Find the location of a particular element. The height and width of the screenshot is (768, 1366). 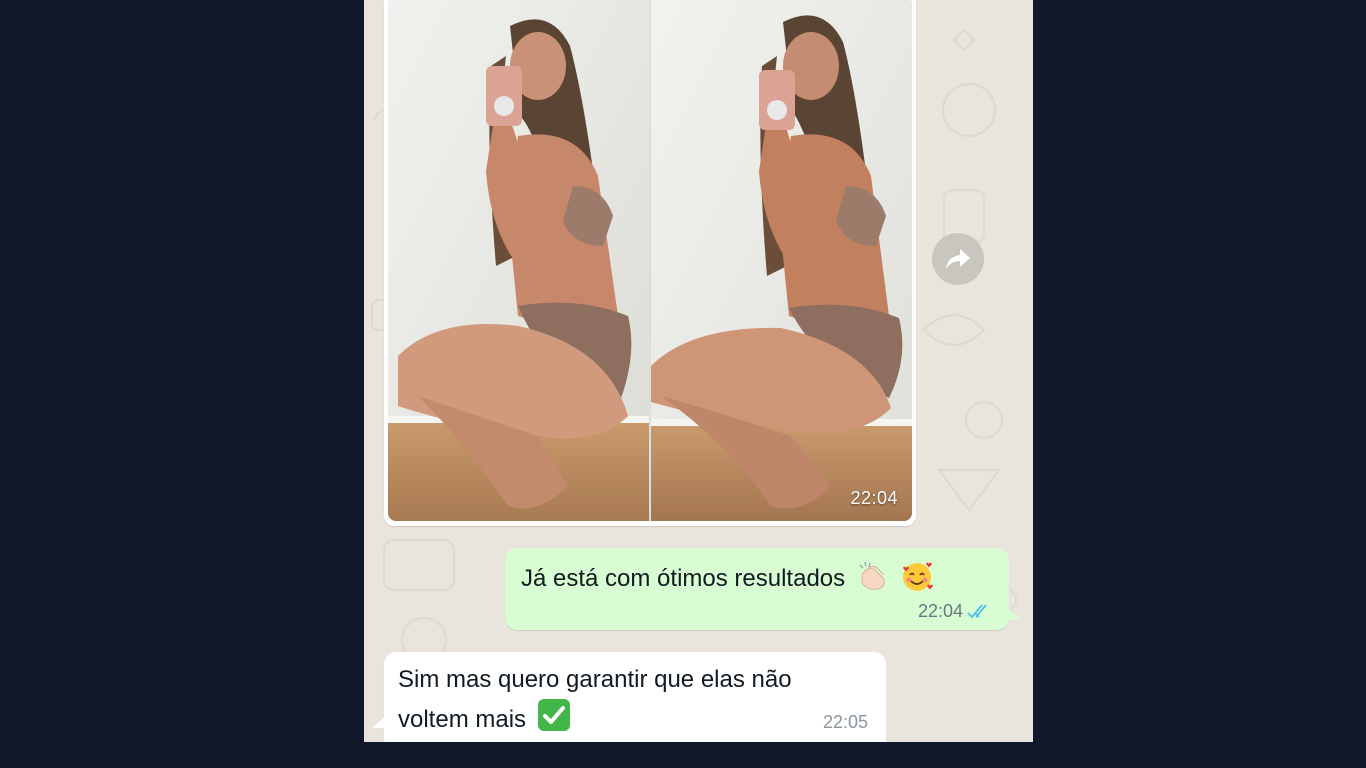

photo-after: 22:04 is located at coordinates (780, 260).